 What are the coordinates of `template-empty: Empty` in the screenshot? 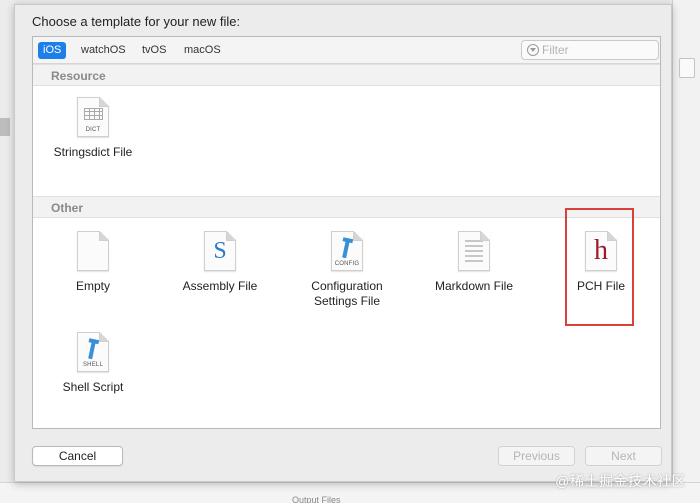 It's located at (93, 262).